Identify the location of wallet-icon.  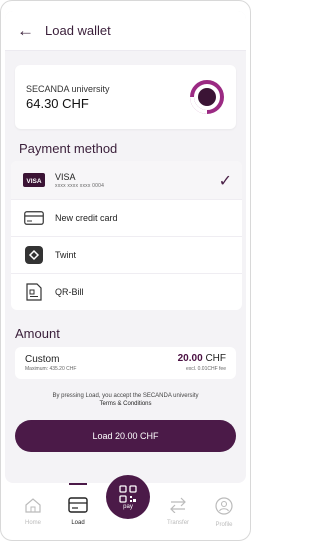
(78, 505).